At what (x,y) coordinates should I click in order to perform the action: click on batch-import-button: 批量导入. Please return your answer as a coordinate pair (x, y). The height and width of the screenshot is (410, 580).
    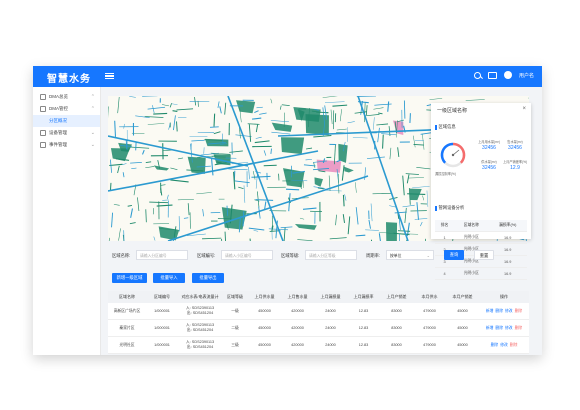
    Looking at the image, I should click on (169, 278).